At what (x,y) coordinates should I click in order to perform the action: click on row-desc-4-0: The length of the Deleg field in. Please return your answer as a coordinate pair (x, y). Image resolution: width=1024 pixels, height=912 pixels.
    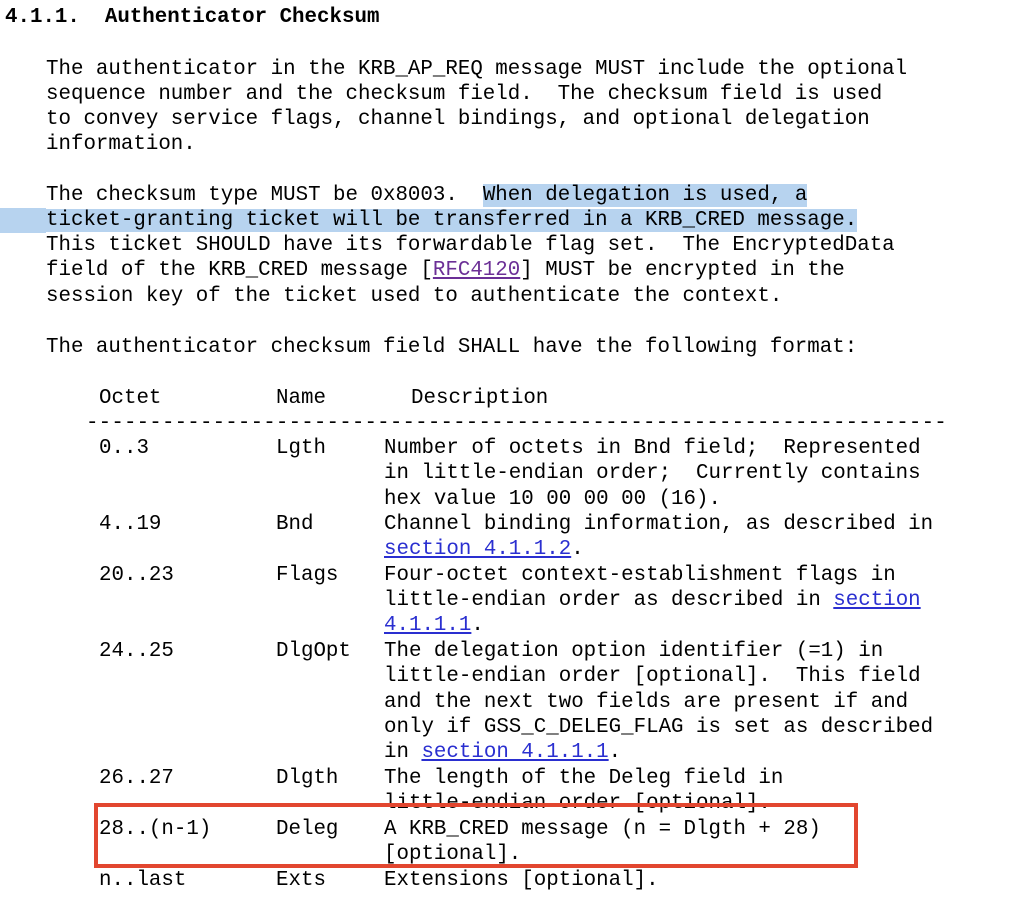
    Looking at the image, I should click on (584, 778).